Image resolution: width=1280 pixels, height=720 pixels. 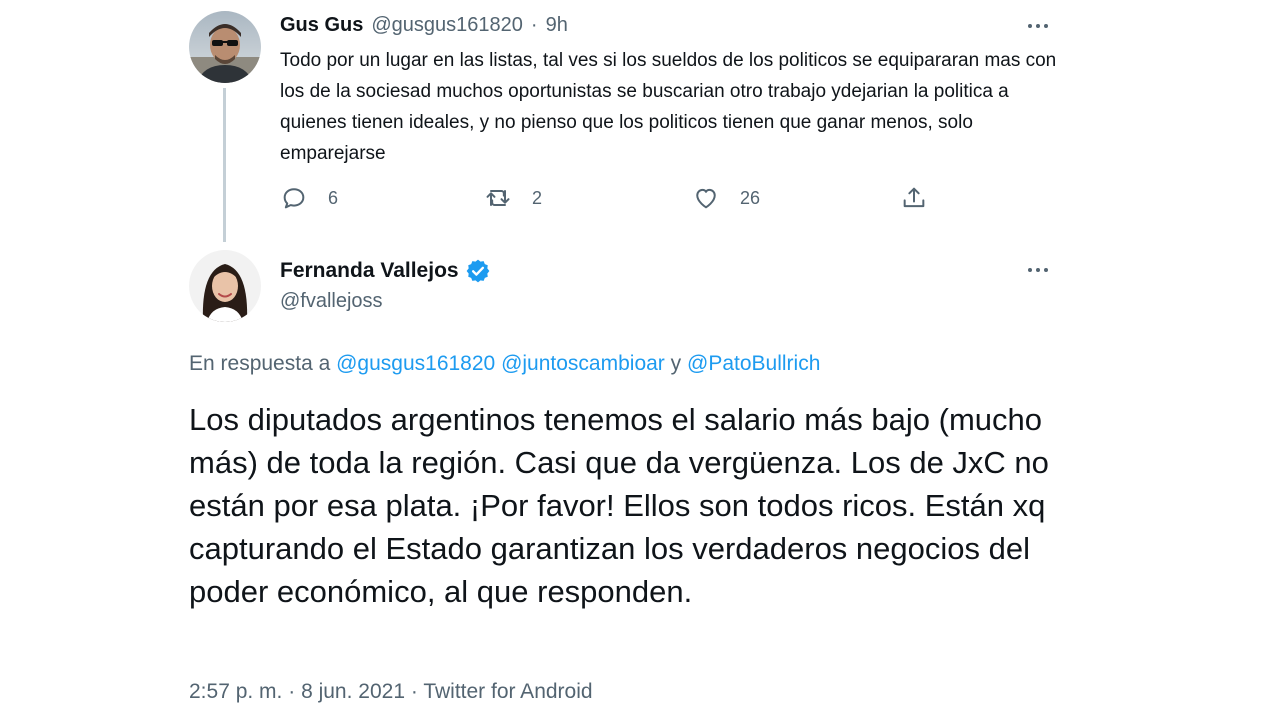 I want to click on mention-link: @PatoBullrich, so click(x=753, y=363).